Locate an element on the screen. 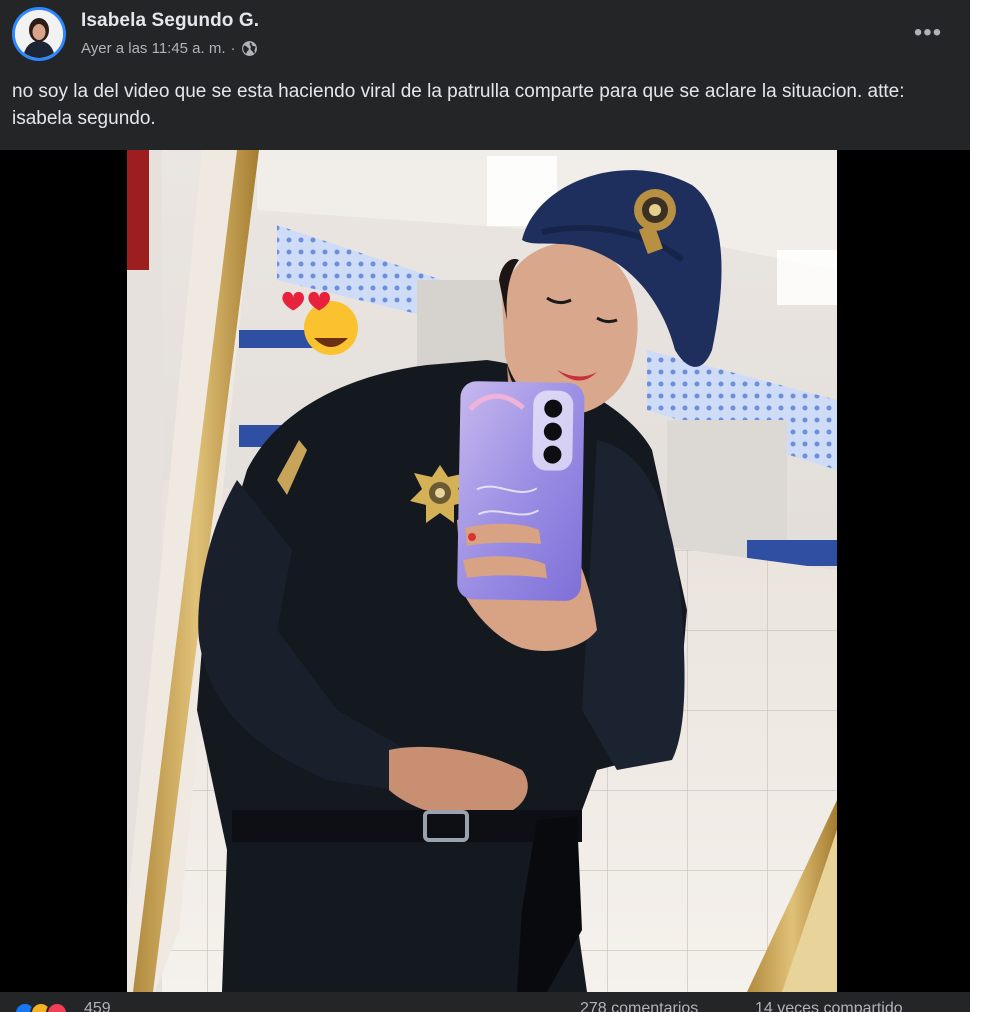 This screenshot has height=1012, width=992. avatar-image is located at coordinates (39, 34).